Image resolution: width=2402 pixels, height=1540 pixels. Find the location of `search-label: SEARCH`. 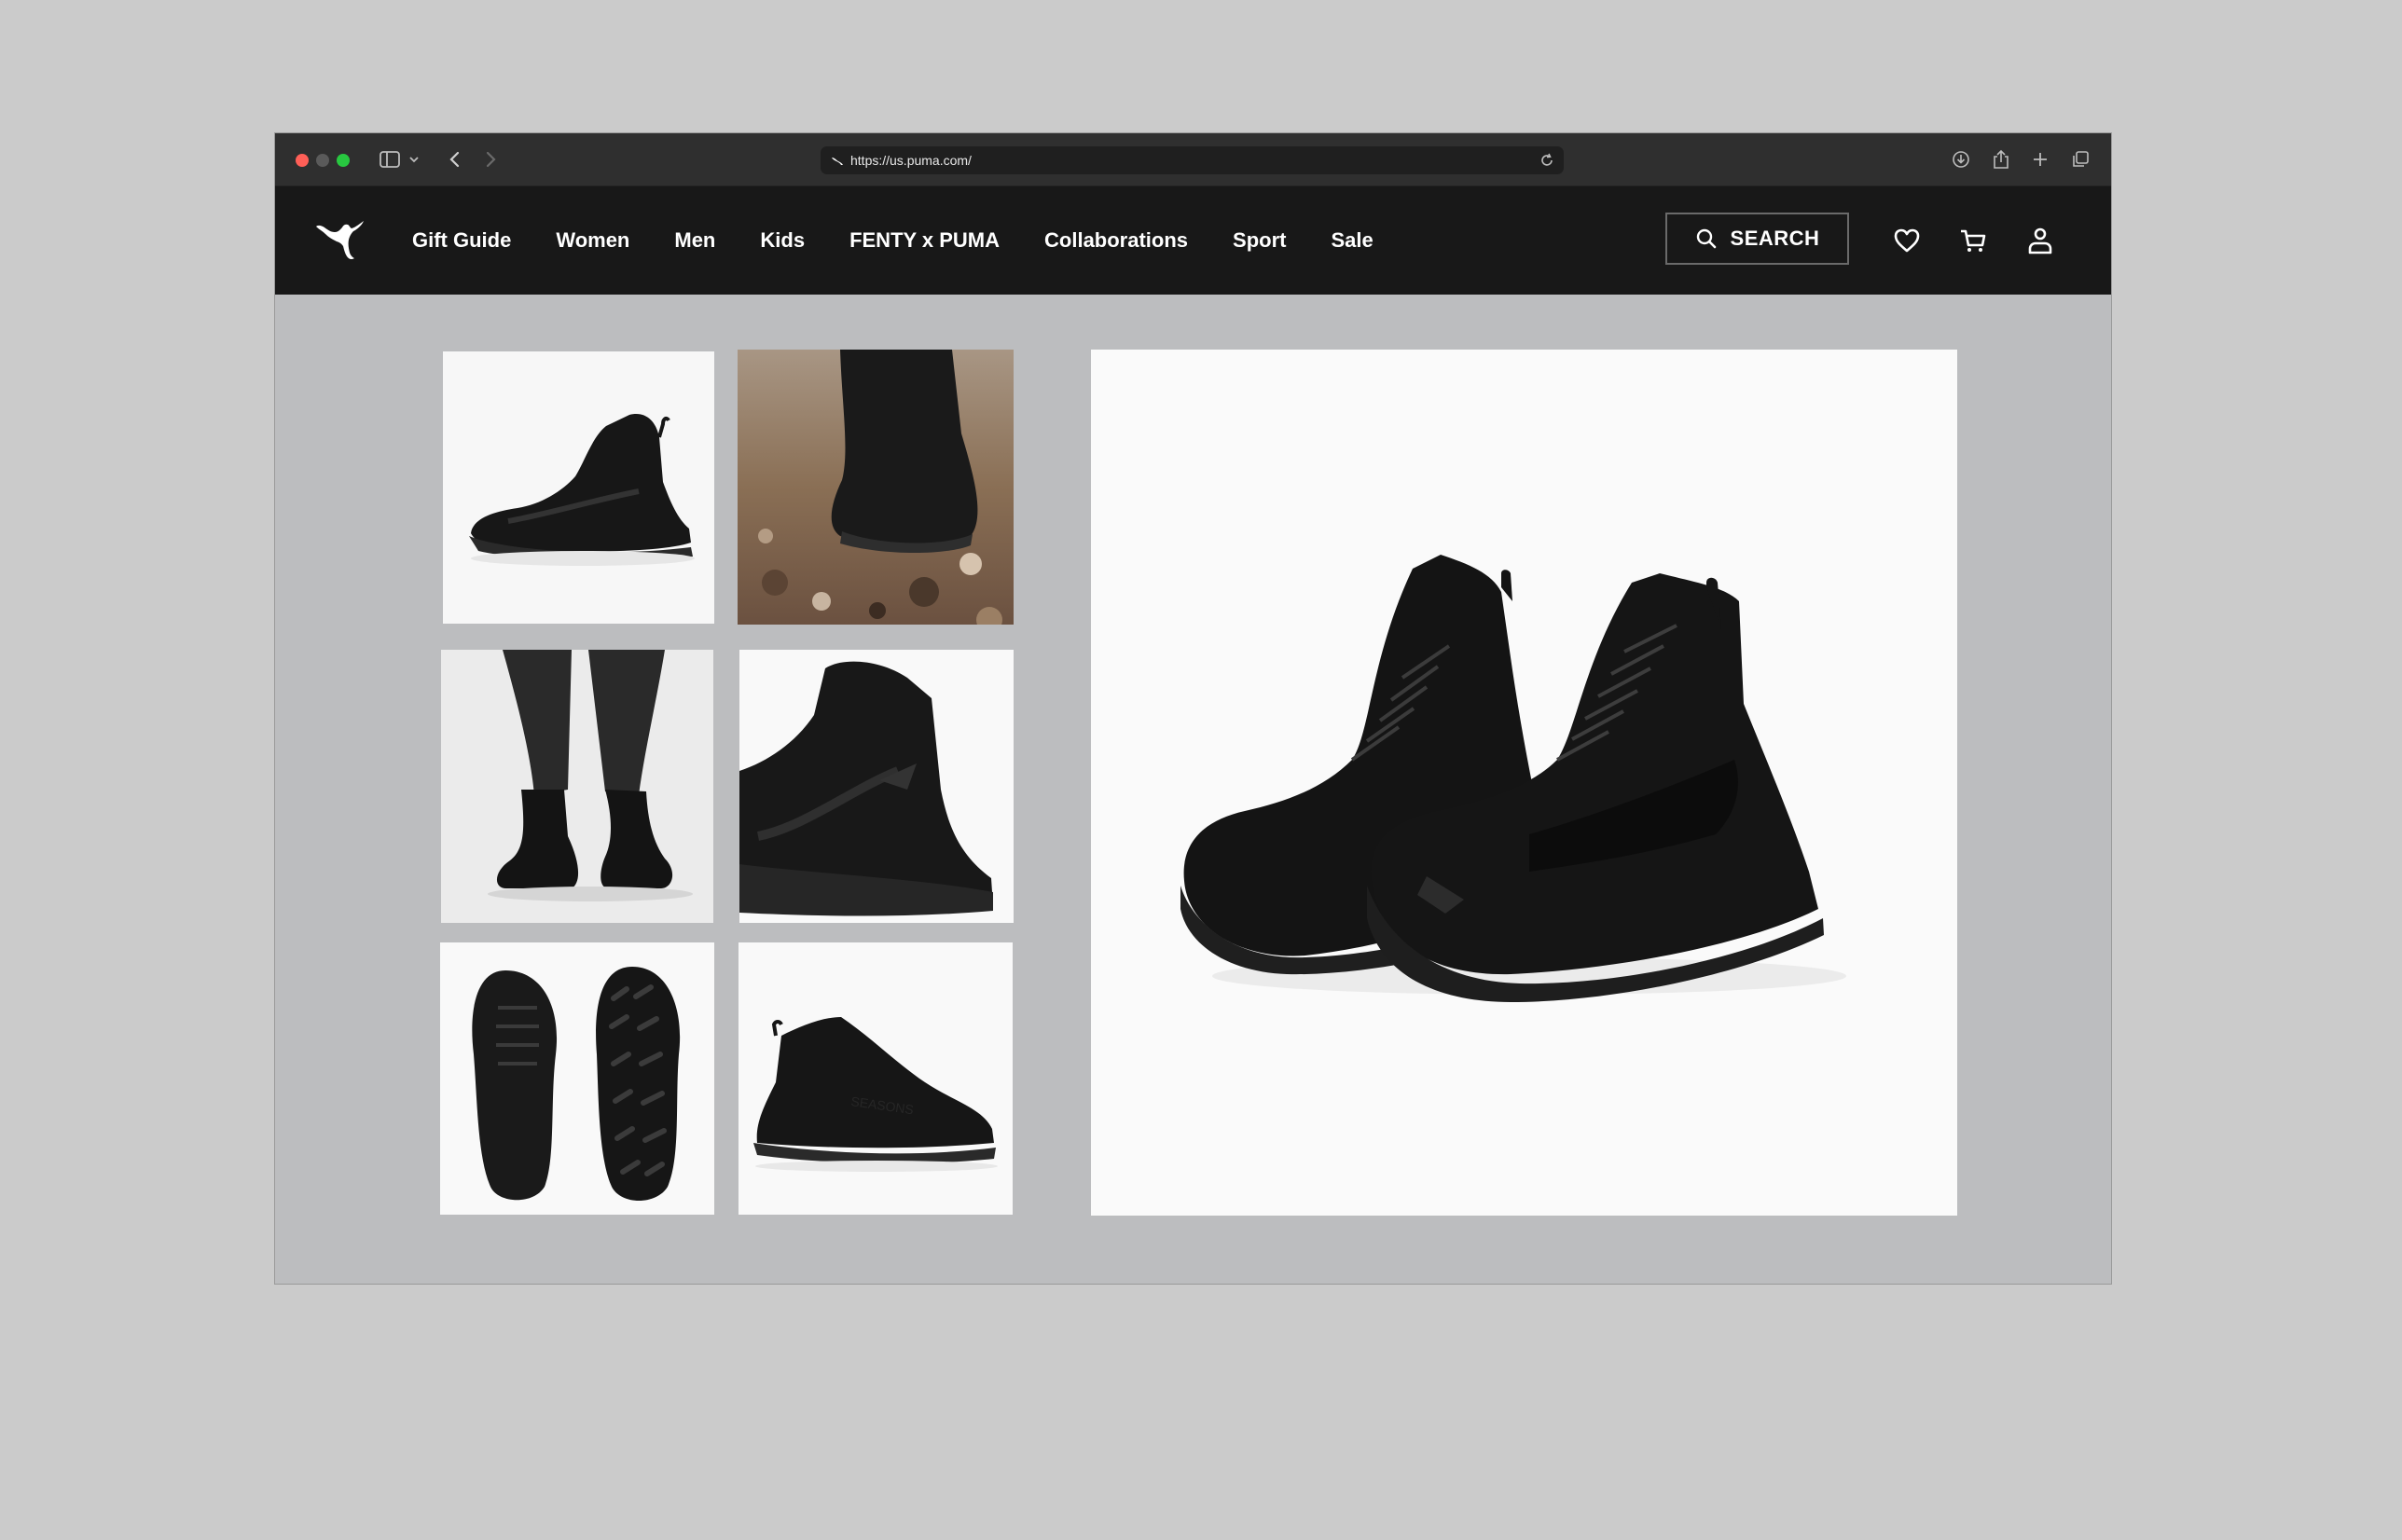

search-label: SEARCH is located at coordinates (1775, 238).